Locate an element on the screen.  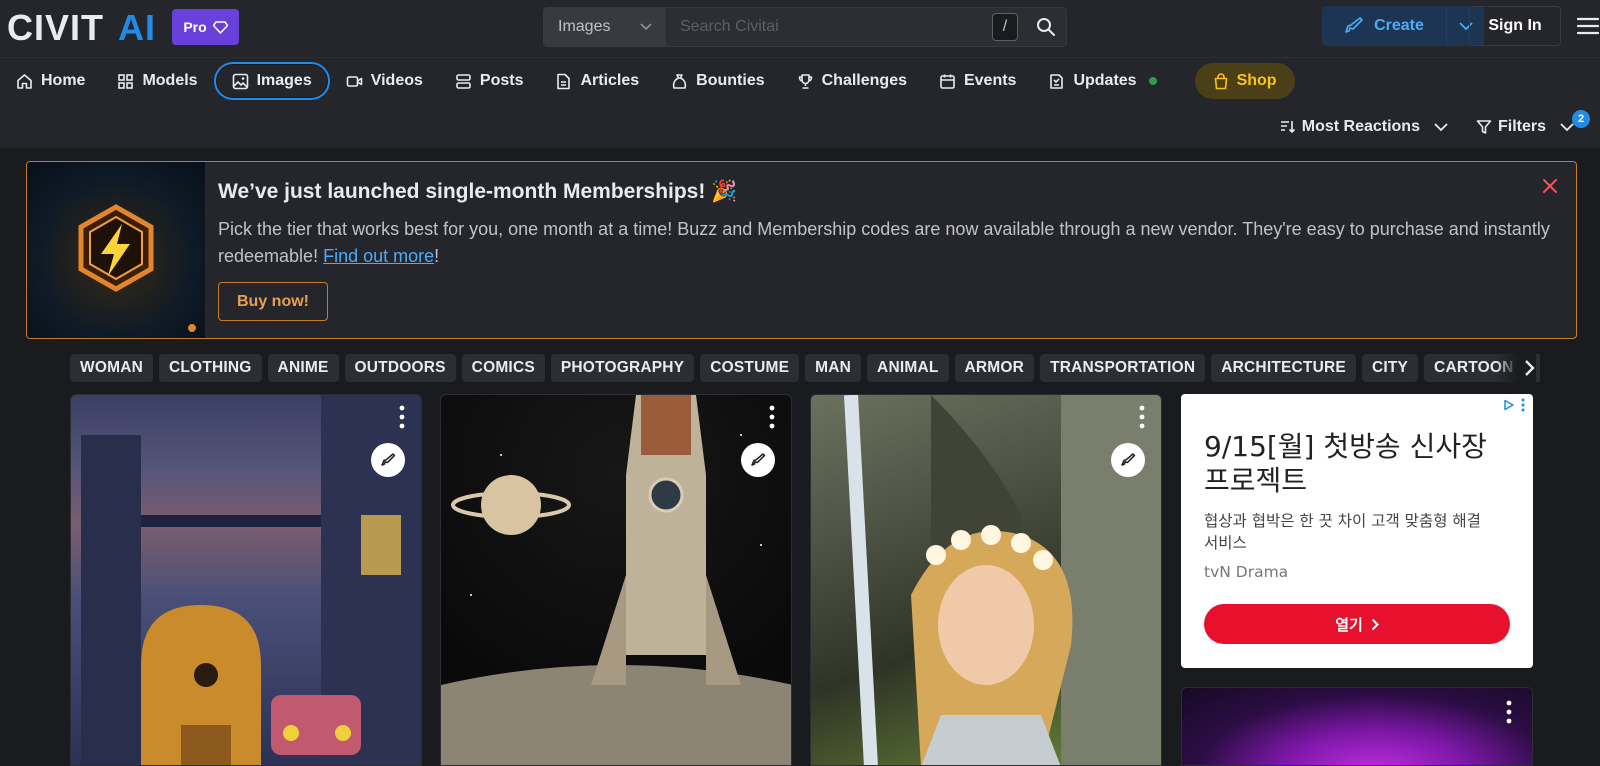
search-type-select: Images is located at coordinates (605, 27).